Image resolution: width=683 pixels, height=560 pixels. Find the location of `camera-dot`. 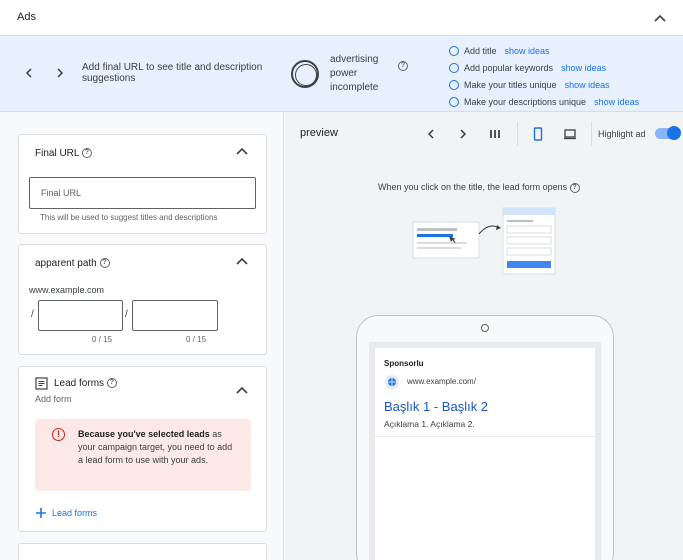

camera-dot is located at coordinates (485, 328).